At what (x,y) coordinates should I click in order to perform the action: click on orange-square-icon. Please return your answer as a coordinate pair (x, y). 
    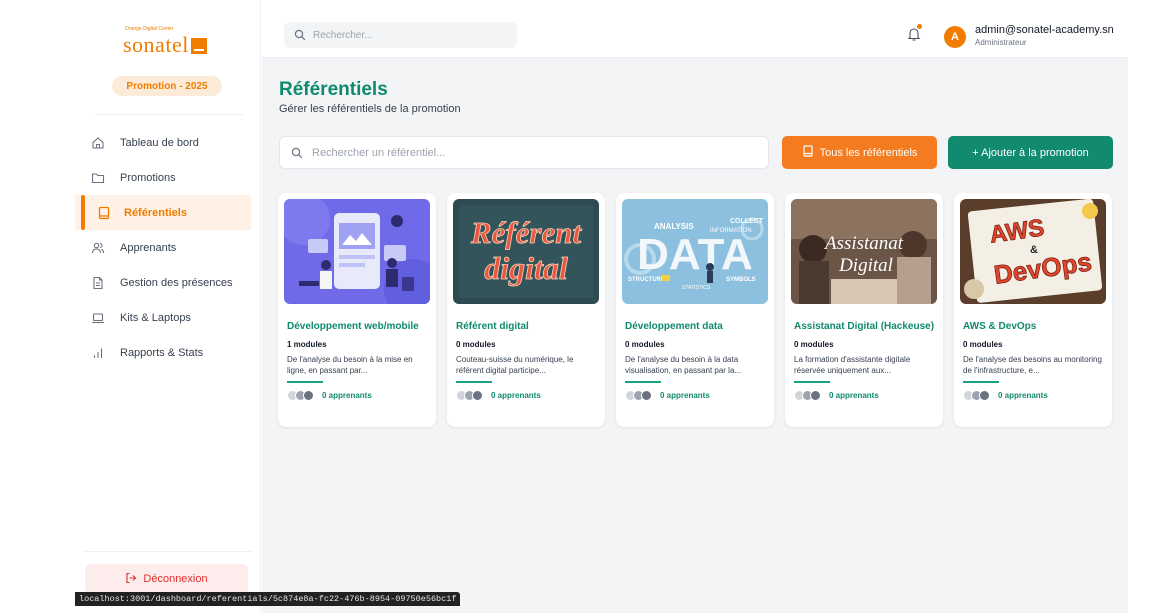
    Looking at the image, I should click on (199, 46).